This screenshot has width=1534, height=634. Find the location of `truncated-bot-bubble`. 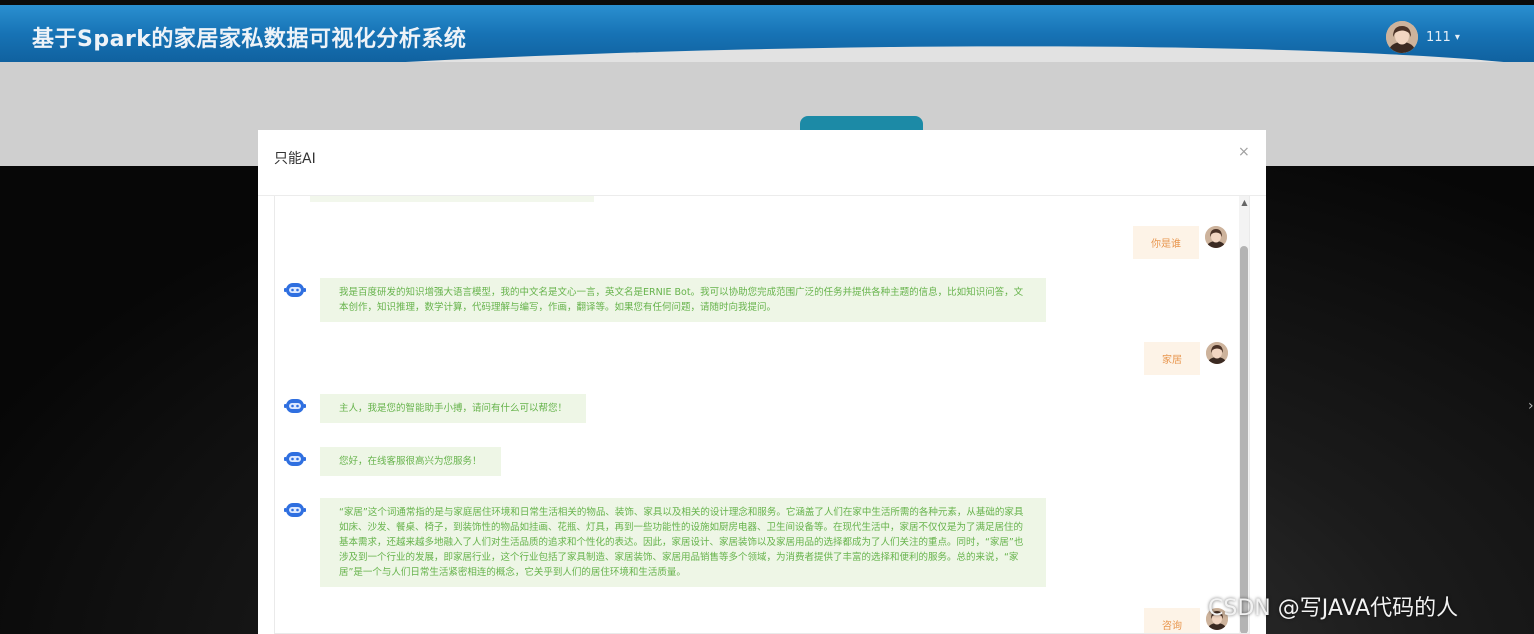

truncated-bot-bubble is located at coordinates (452, 199).